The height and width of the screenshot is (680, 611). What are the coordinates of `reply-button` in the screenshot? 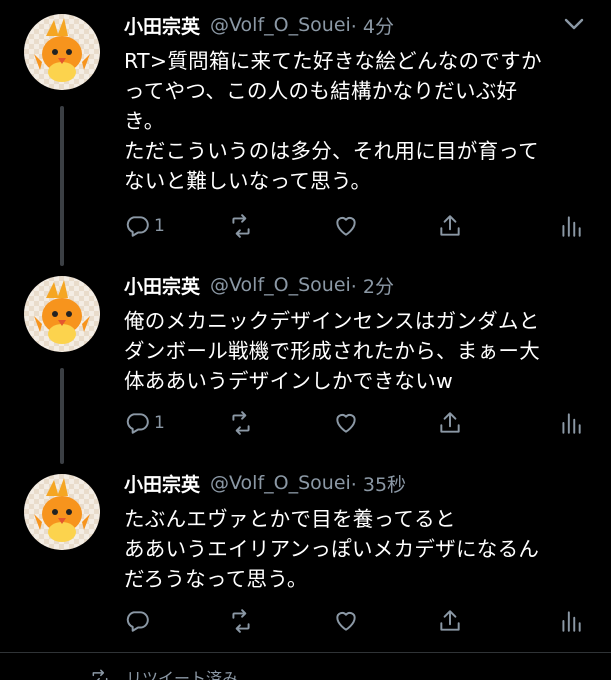 It's located at (139, 621).